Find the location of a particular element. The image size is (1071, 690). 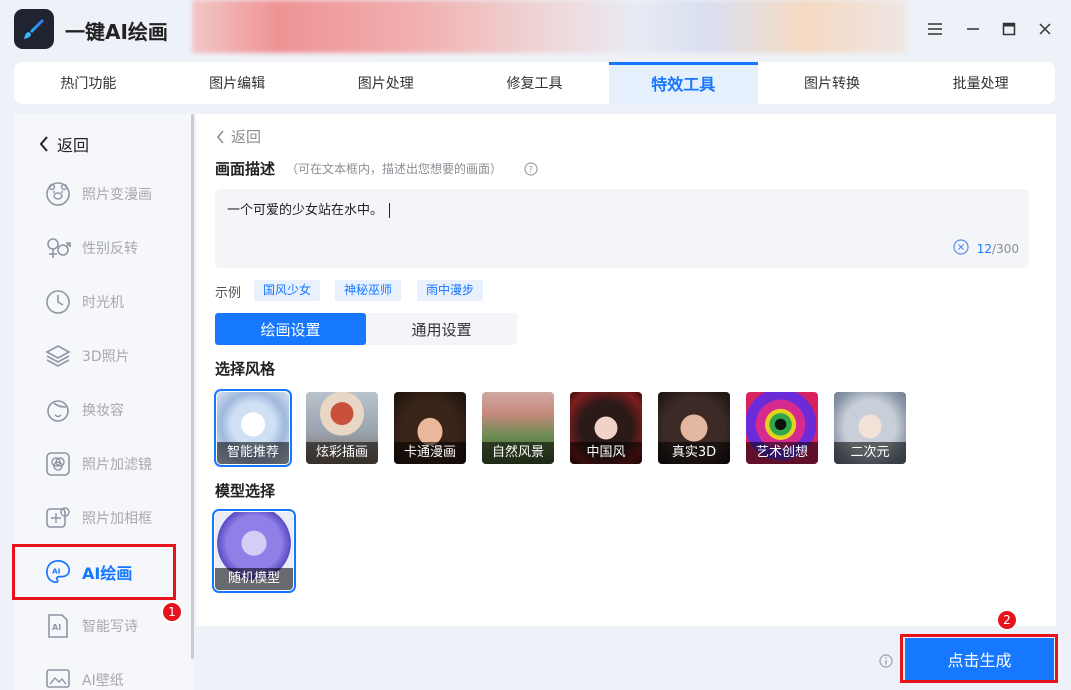

wallpaper-icon is located at coordinates (58, 678).